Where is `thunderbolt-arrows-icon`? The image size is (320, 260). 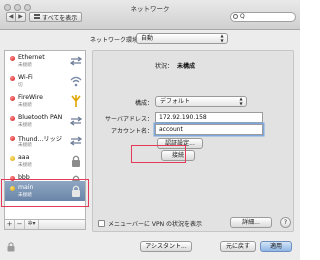 thunderbolt-arrows-icon is located at coordinates (76, 141).